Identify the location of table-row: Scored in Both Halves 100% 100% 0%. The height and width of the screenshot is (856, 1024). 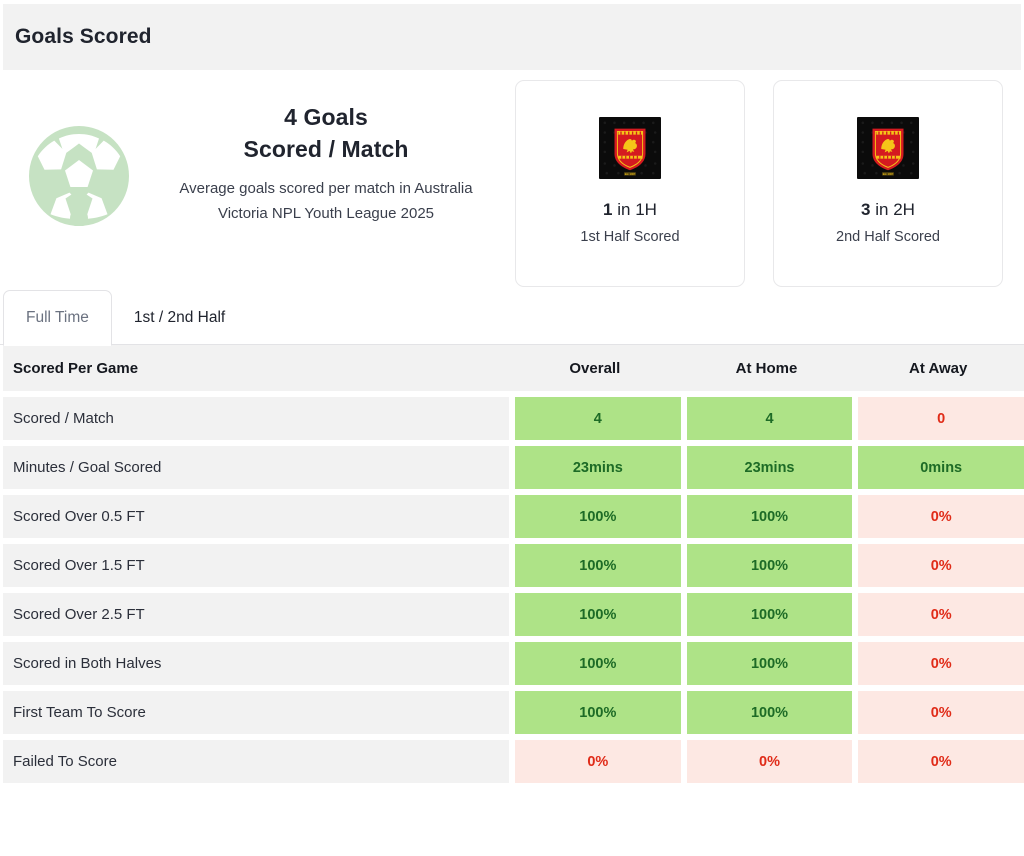
(513, 663).